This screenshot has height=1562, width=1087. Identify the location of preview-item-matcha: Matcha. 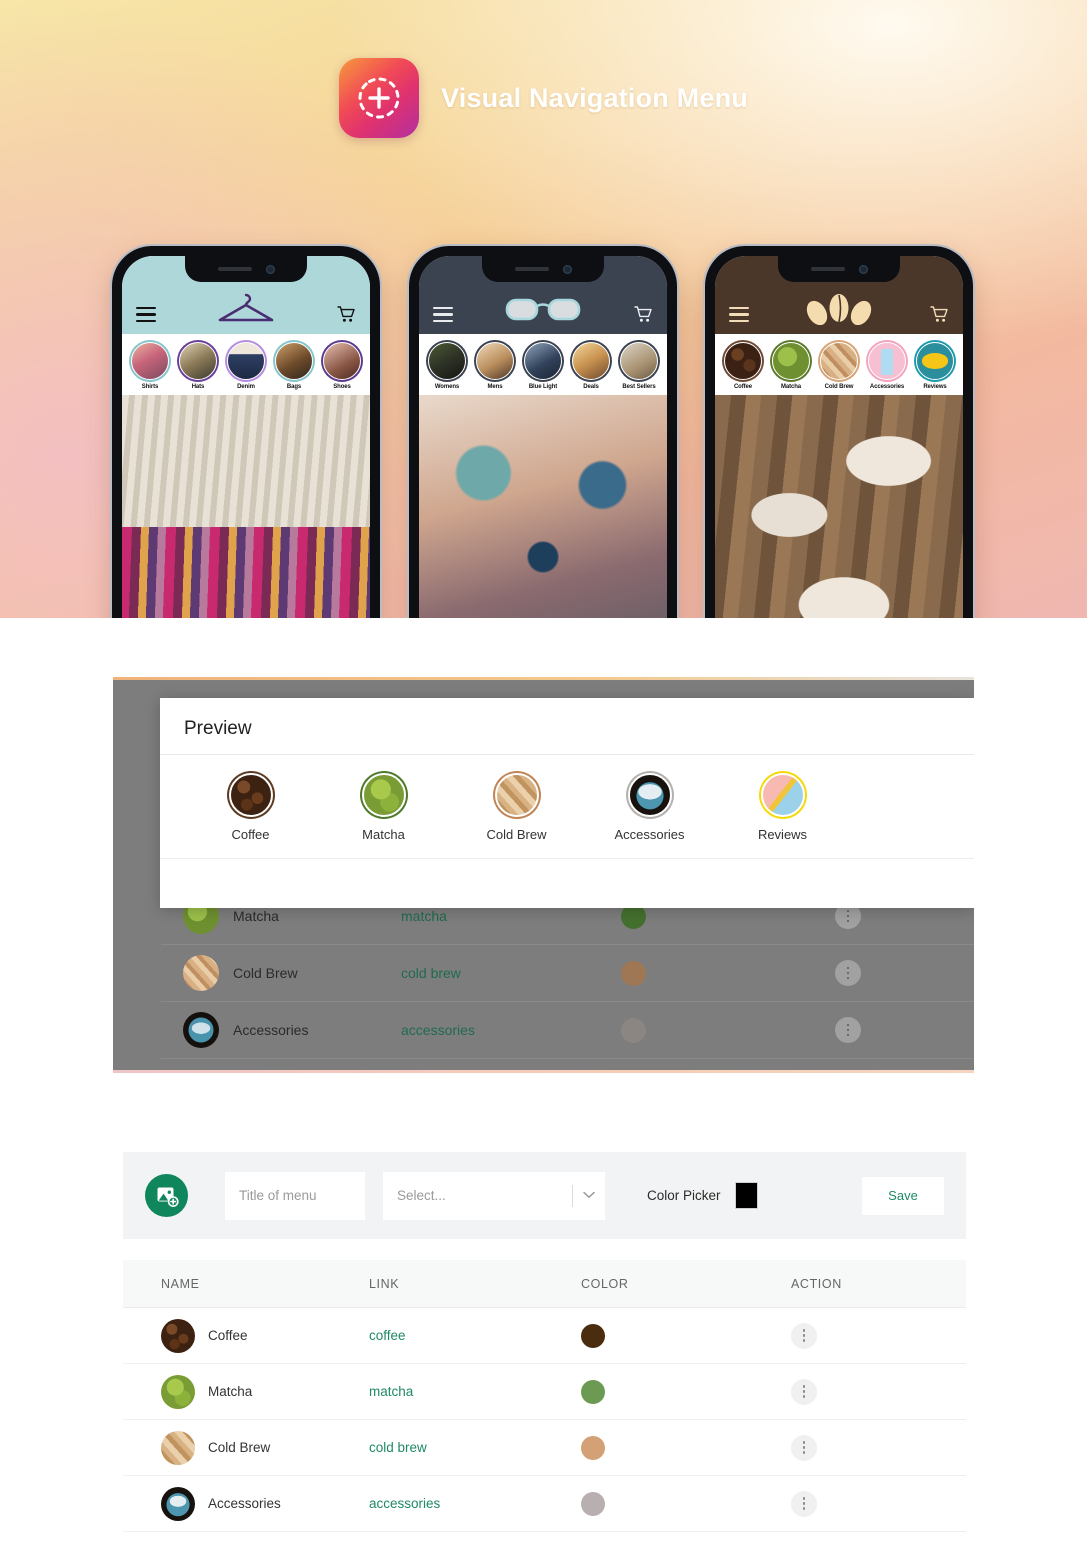
(383, 806).